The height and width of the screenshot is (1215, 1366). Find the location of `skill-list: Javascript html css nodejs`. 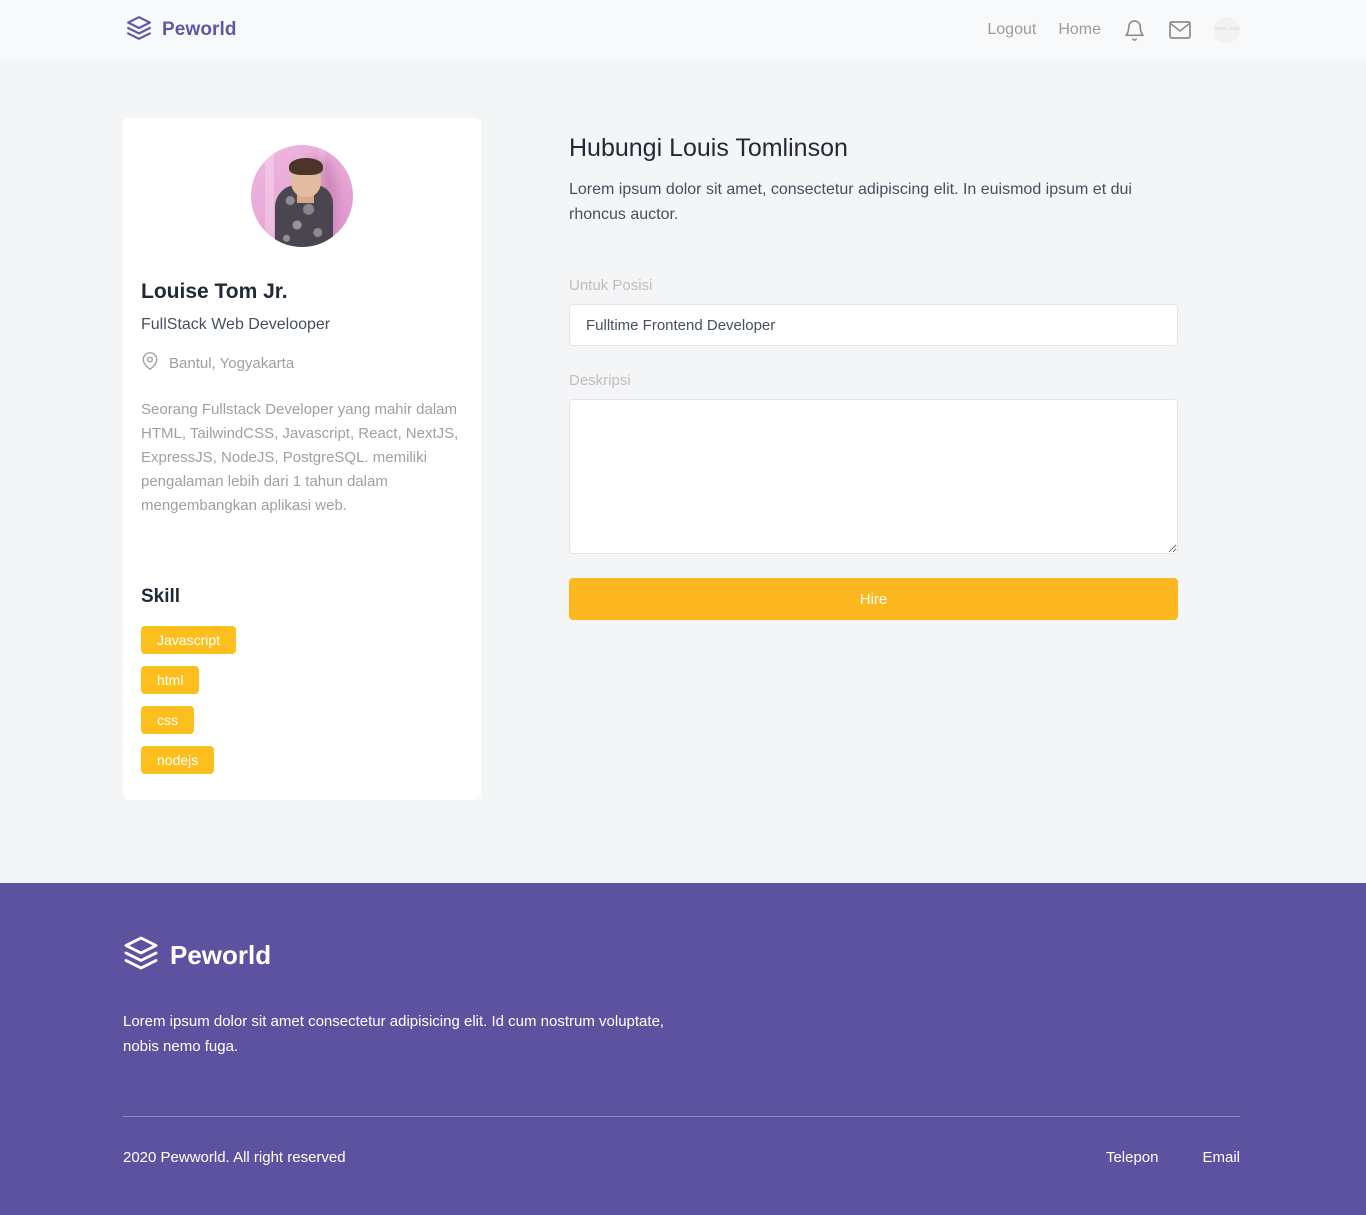

skill-list: Javascript html css nodejs is located at coordinates (302, 700).